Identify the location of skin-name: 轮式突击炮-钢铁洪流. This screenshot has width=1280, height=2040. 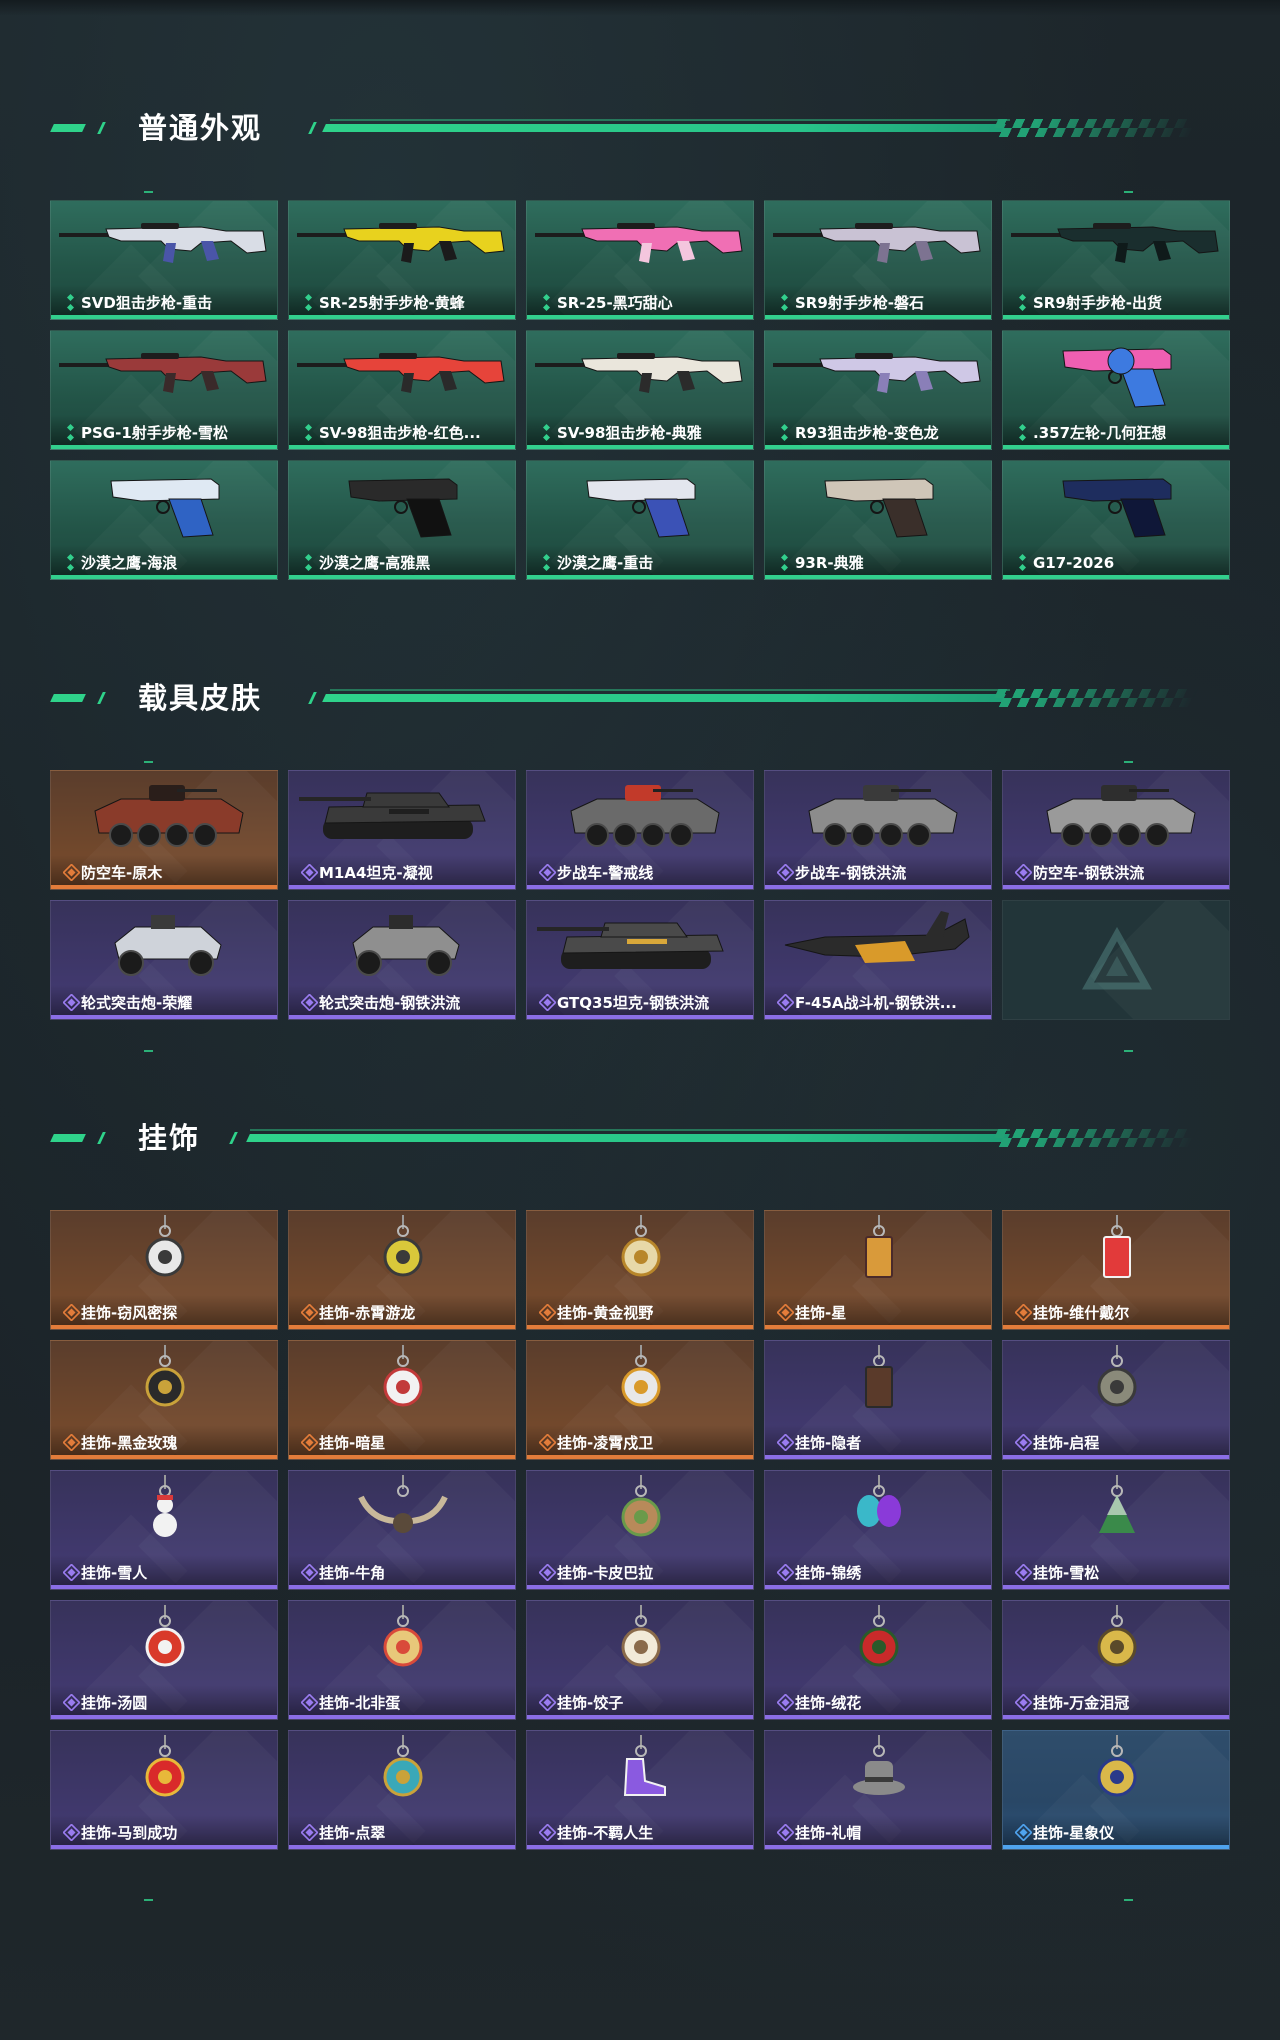
(390, 1003).